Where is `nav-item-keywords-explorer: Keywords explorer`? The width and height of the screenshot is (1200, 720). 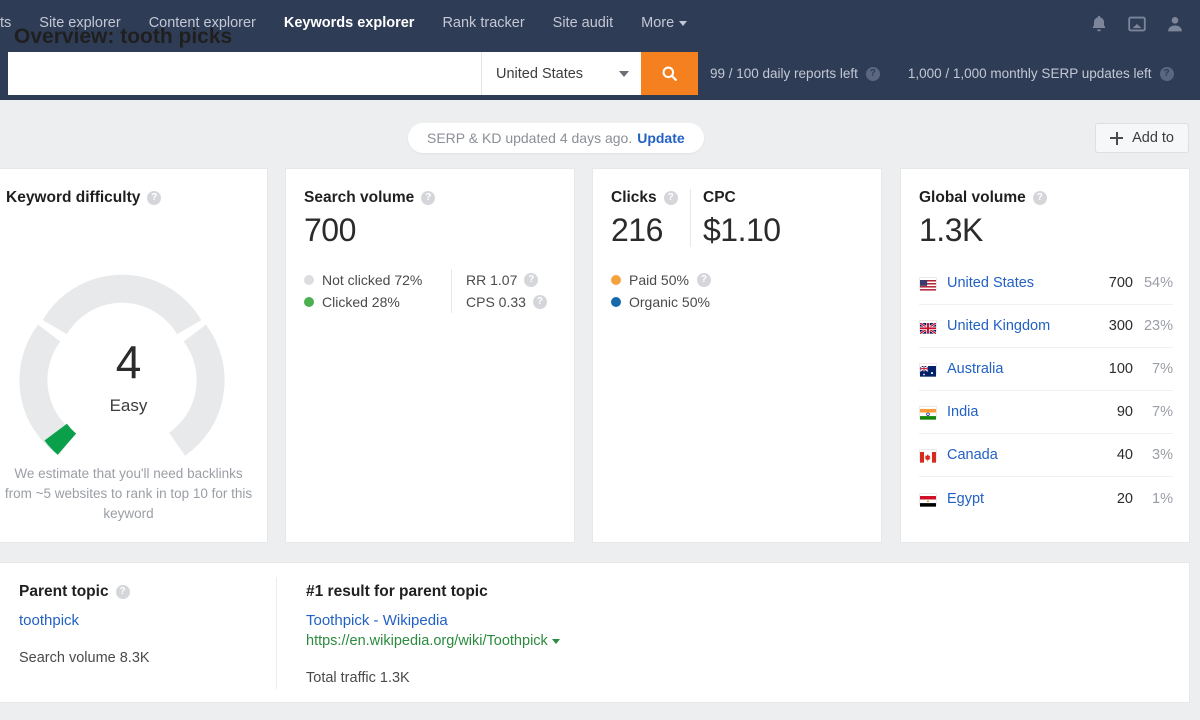
nav-item-keywords-explorer: Keywords explorer is located at coordinates (349, 23).